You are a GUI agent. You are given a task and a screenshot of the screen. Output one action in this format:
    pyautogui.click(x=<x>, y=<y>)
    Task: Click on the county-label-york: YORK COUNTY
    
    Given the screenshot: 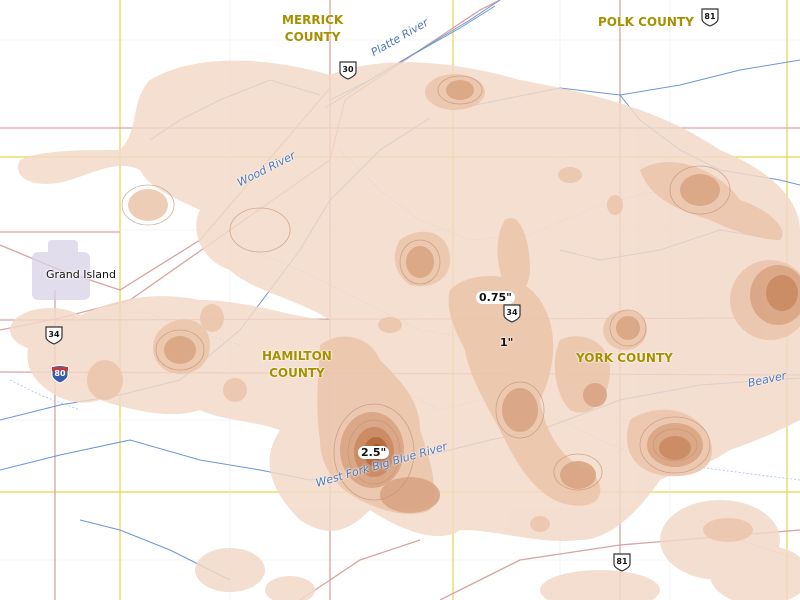 What is the action you would take?
    pyautogui.click(x=624, y=358)
    